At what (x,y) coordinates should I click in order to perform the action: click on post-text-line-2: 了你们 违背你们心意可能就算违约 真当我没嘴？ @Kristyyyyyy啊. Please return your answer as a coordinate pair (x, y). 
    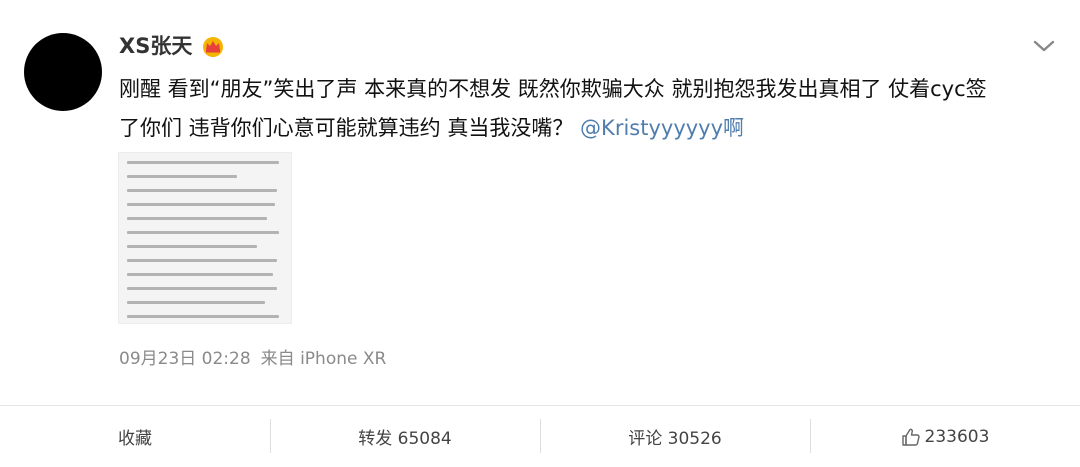
    Looking at the image, I should click on (589, 128).